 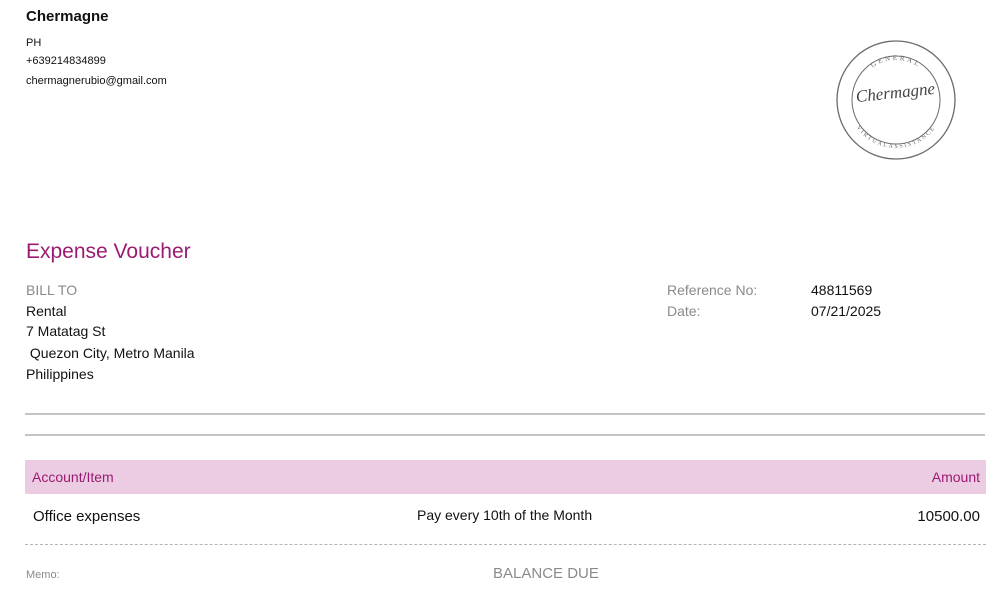 What do you see at coordinates (66, 61) in the screenshot?
I see `company-phone: +639214834899` at bounding box center [66, 61].